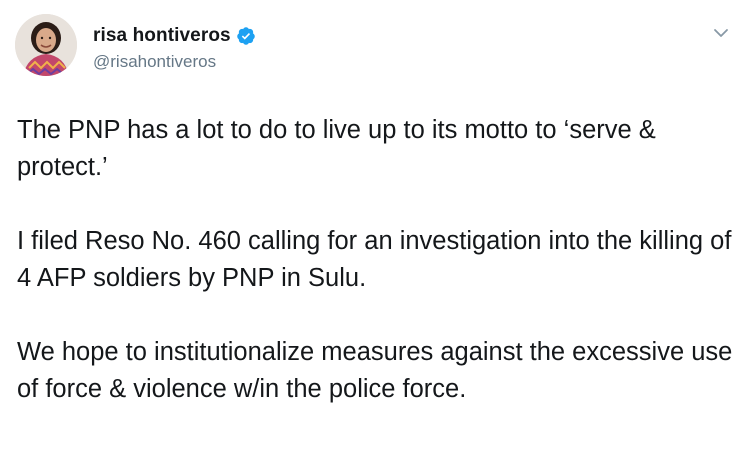 Image resolution: width=750 pixels, height=450 pixels. I want to click on avatar-photo, so click(46, 45).